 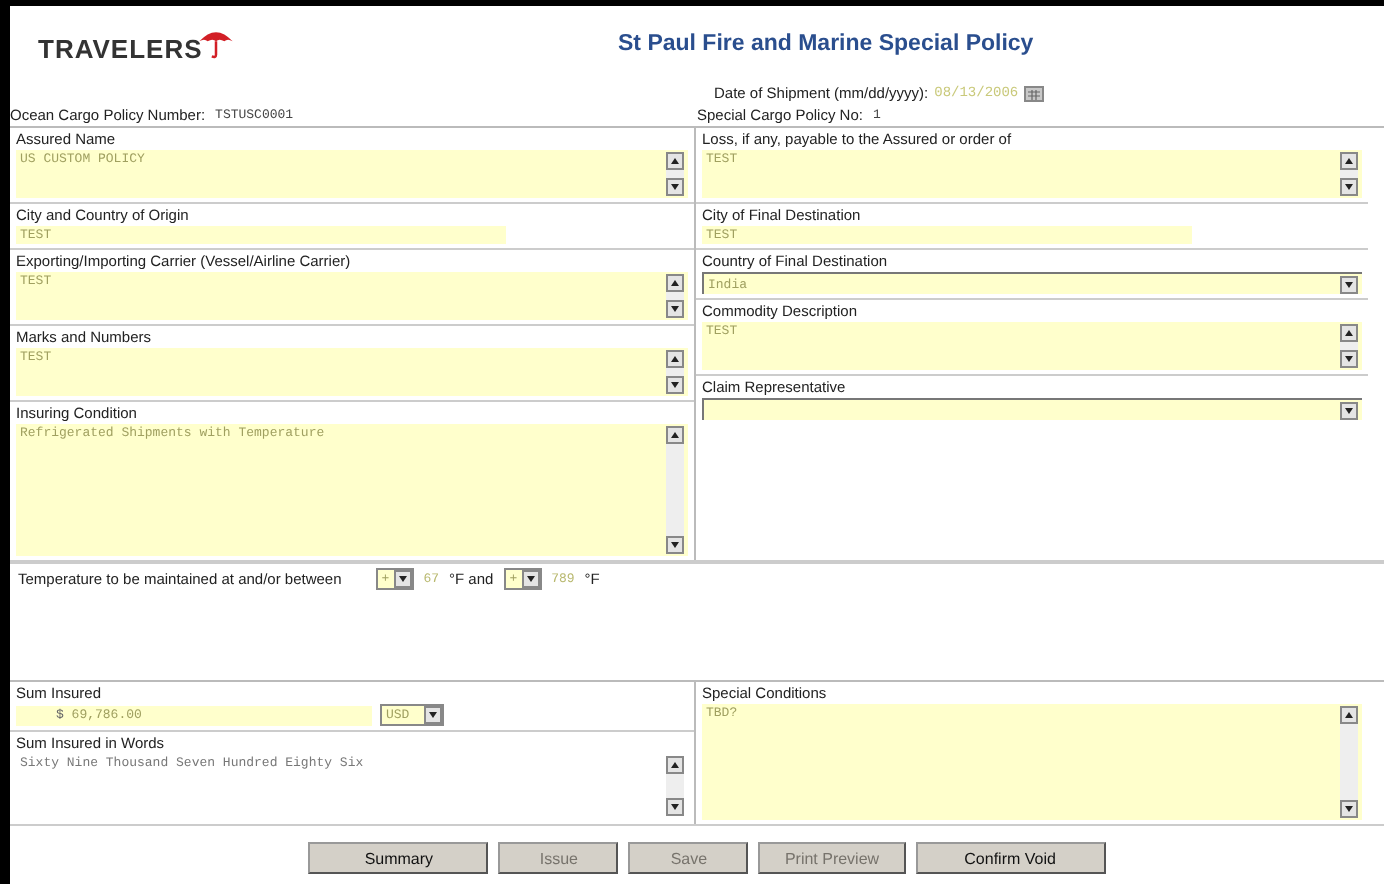 I want to click on logo-text: TRAVELERS, so click(x=120, y=48).